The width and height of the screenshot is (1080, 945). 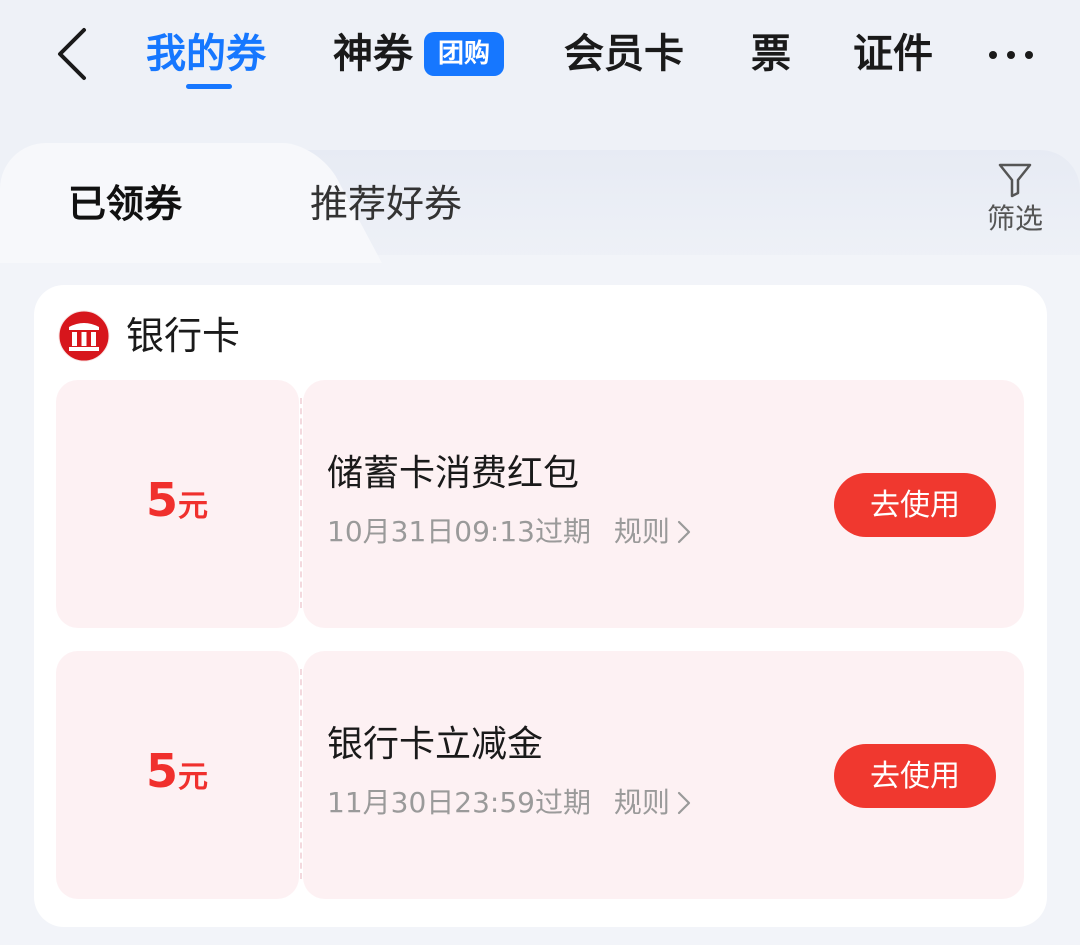 I want to click on coupon-expiry: 10月31日09:13过期, so click(x=459, y=531).